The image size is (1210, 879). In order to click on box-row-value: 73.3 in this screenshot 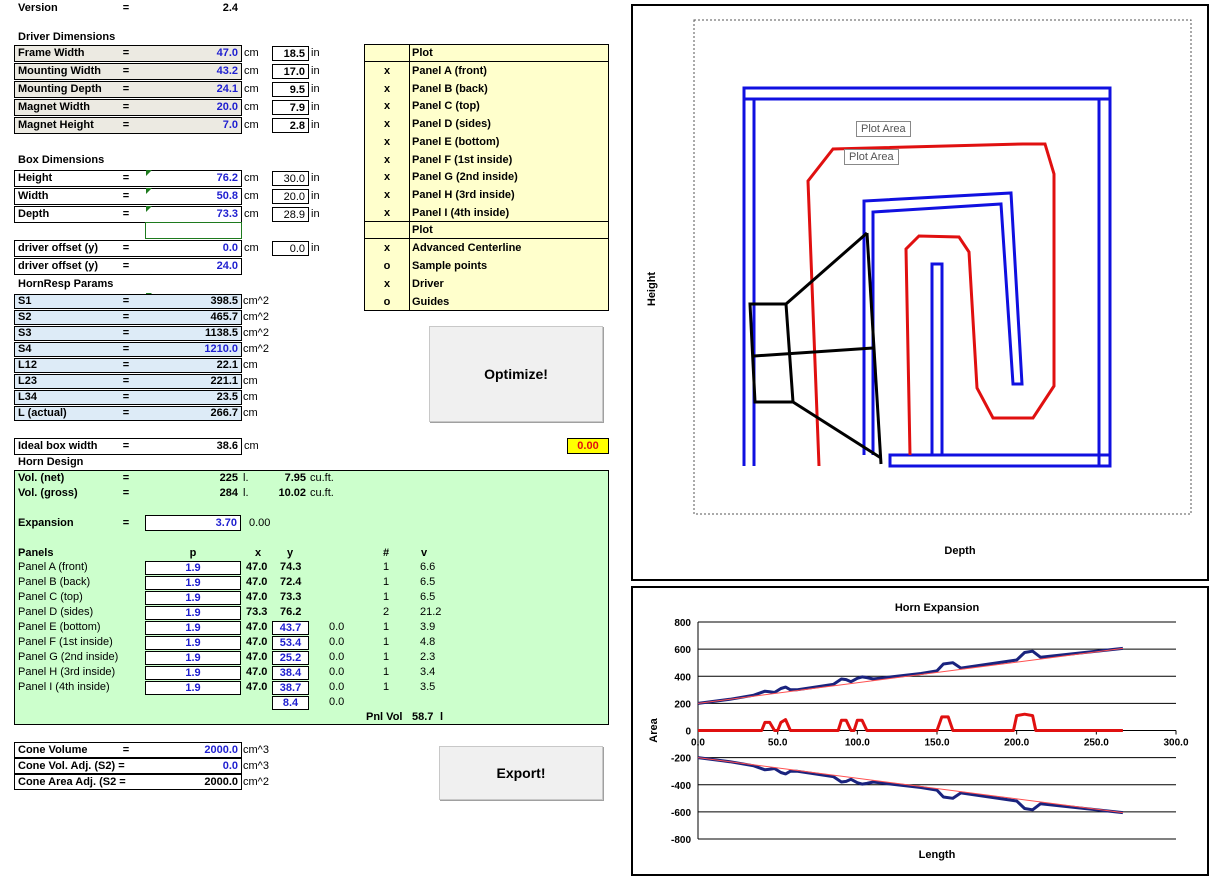, I will do `click(194, 214)`.